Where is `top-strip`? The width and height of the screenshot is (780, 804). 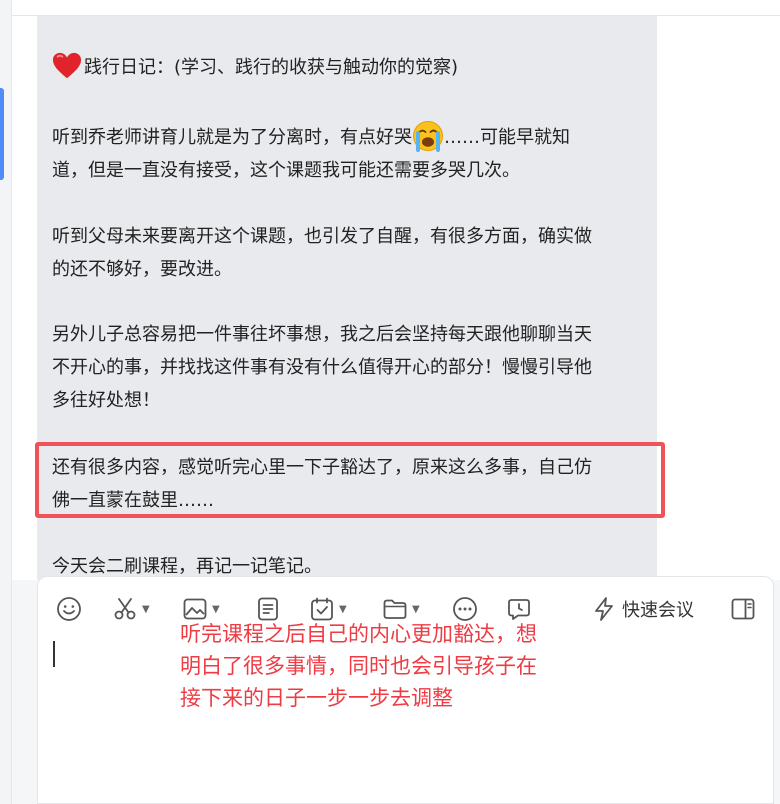
top-strip is located at coordinates (396, 8).